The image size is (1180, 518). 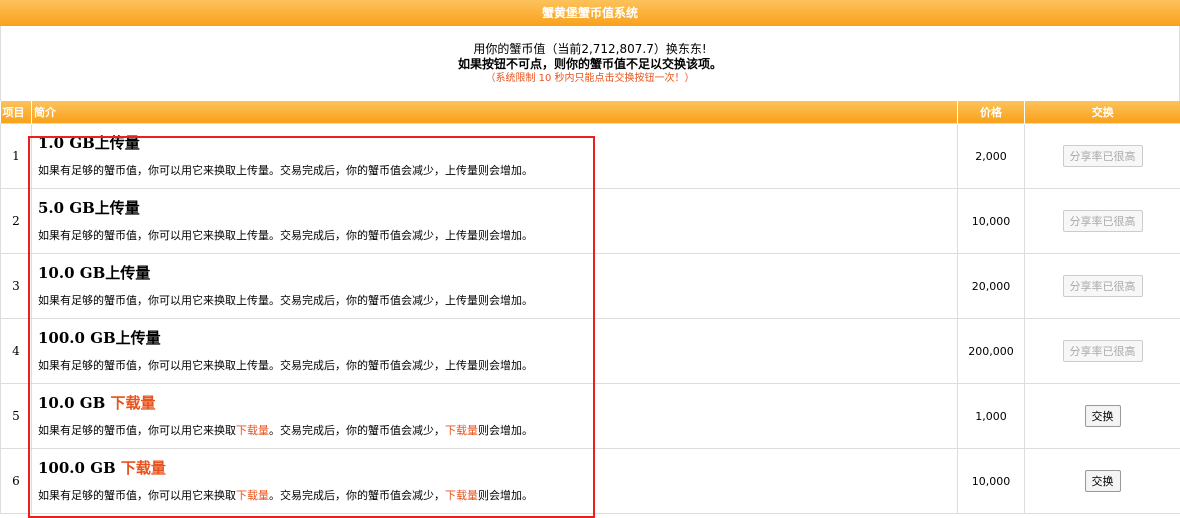 What do you see at coordinates (16, 416) in the screenshot?
I see `row-index: 5` at bounding box center [16, 416].